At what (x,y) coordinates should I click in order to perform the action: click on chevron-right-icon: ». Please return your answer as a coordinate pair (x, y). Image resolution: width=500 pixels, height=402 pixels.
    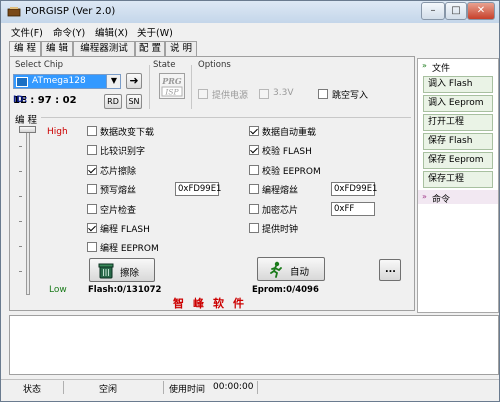
    Looking at the image, I should click on (424, 196).